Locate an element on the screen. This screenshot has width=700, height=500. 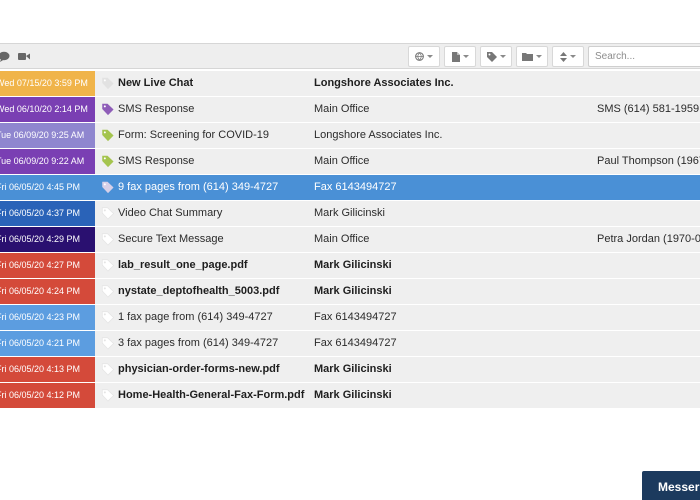
document-filter-button is located at coordinates (460, 56).